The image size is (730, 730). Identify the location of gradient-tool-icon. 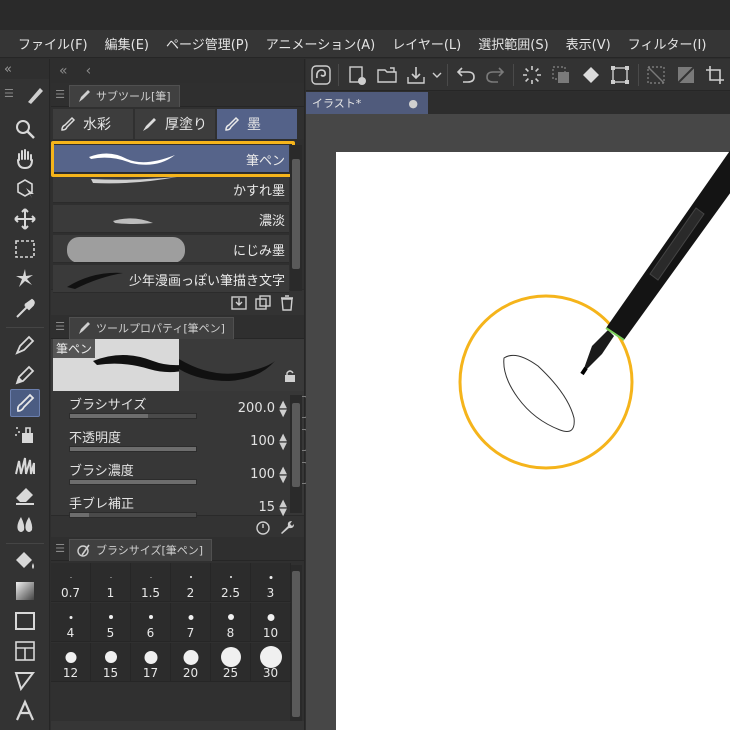
(25, 591).